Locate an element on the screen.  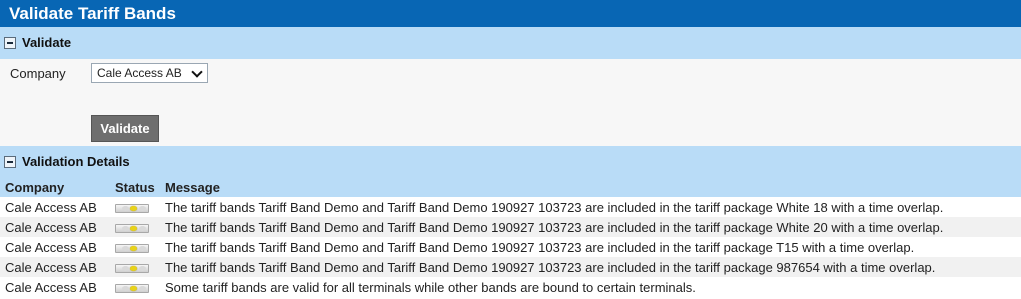
company-select: Cale Access AB is located at coordinates (149, 73).